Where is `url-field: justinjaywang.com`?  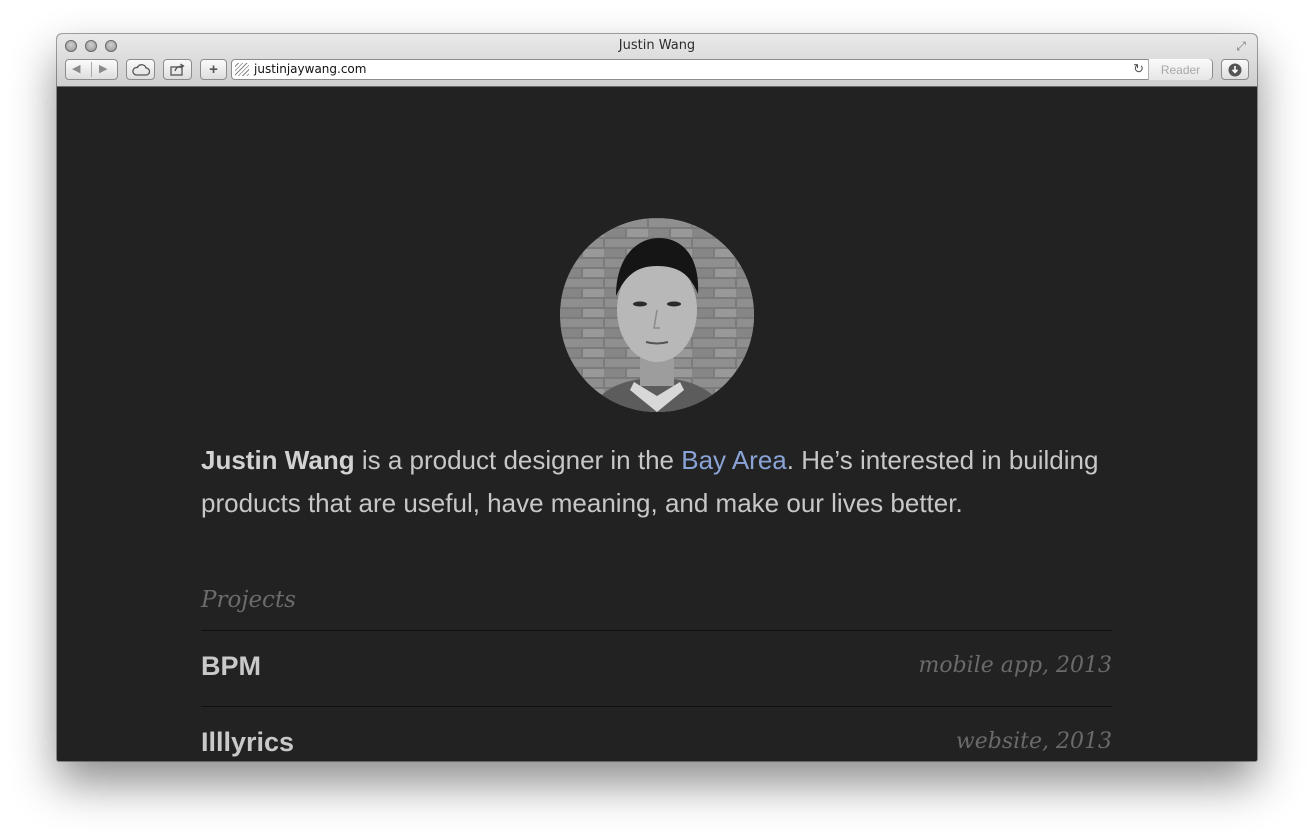 url-field: justinjaywang.com is located at coordinates (310, 69).